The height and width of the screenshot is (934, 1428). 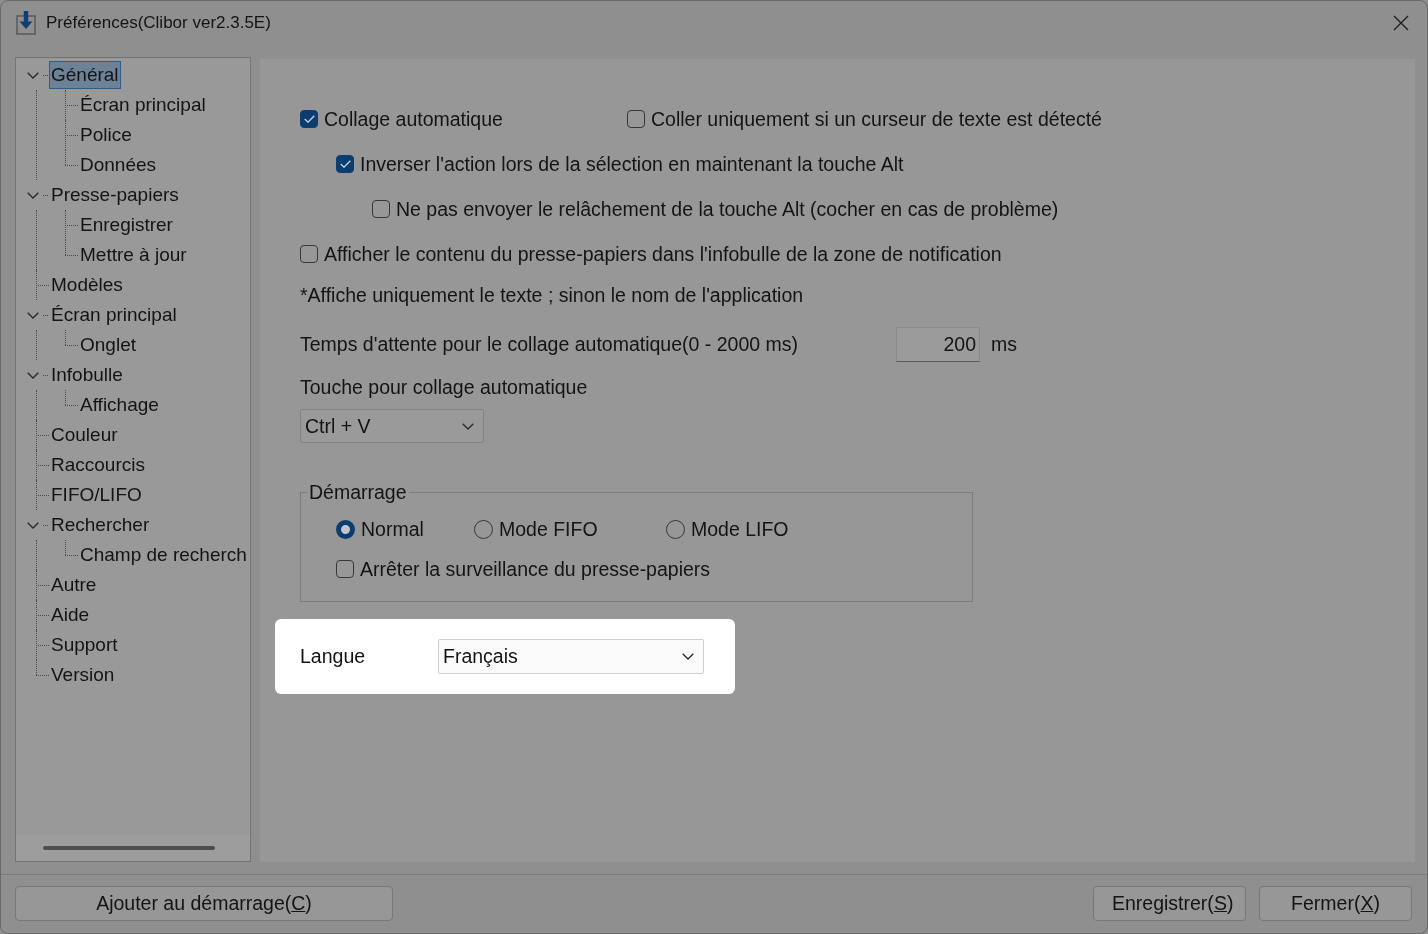 What do you see at coordinates (87, 375) in the screenshot?
I see `tree-item: Infobulle` at bounding box center [87, 375].